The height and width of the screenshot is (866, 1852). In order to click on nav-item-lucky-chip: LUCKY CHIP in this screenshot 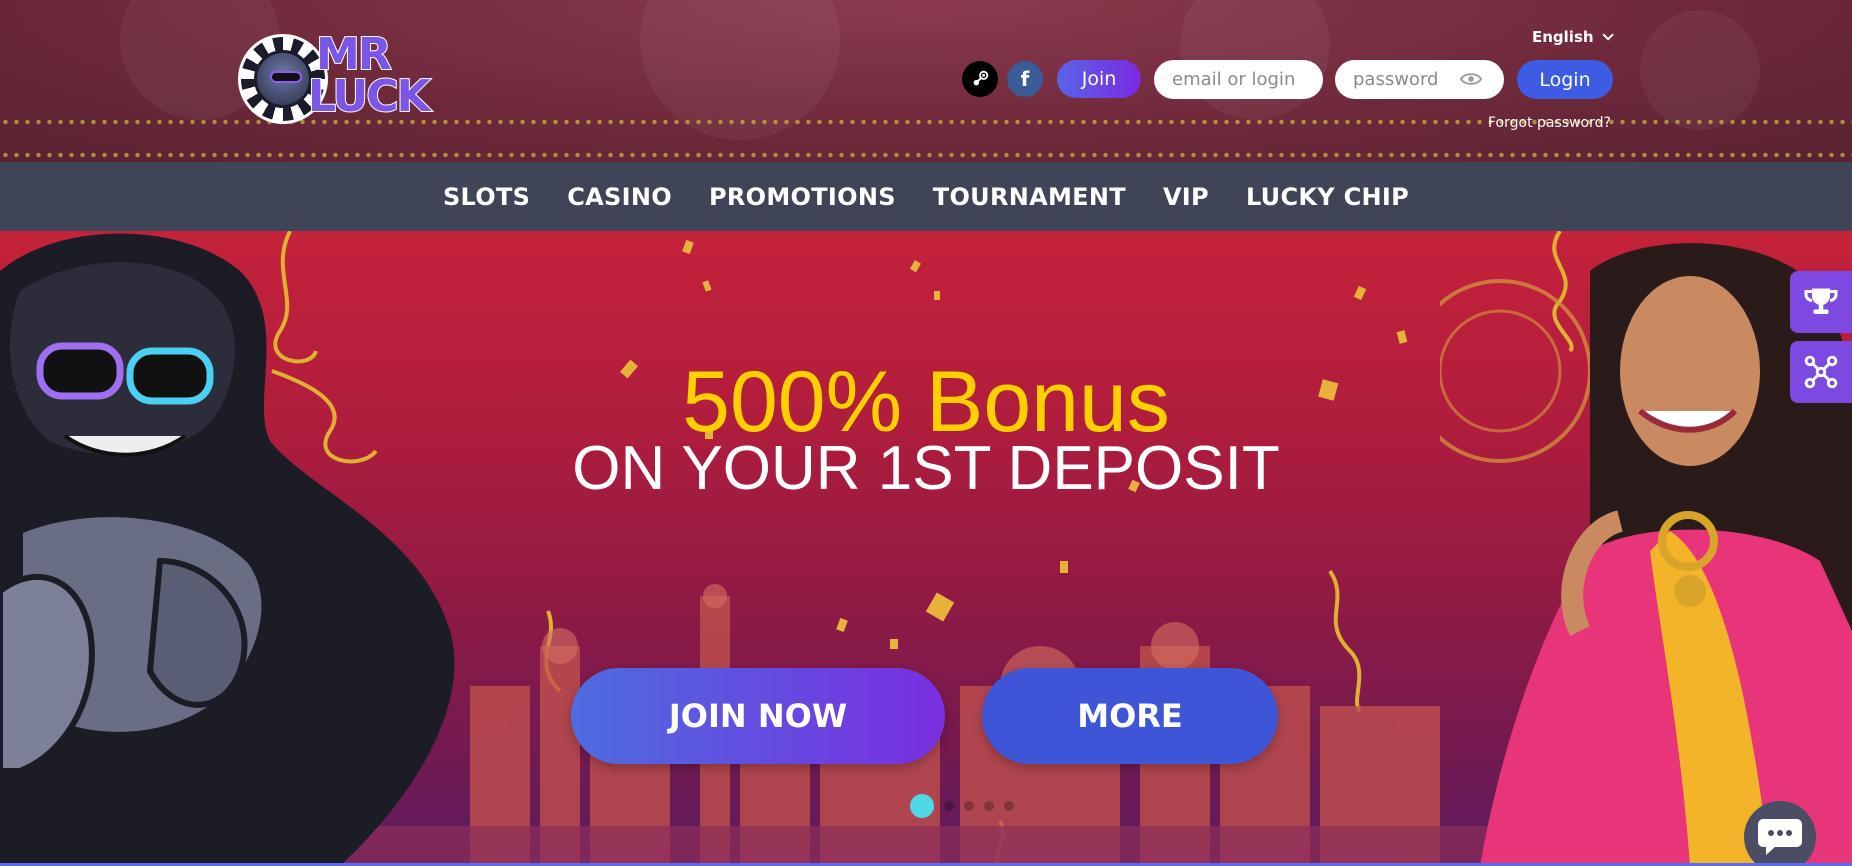, I will do `click(1327, 197)`.